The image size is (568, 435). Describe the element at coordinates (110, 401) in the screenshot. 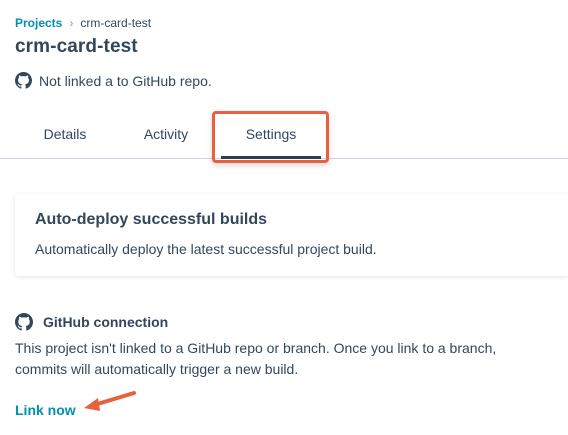

I see `arrow-pointer-icon` at that location.